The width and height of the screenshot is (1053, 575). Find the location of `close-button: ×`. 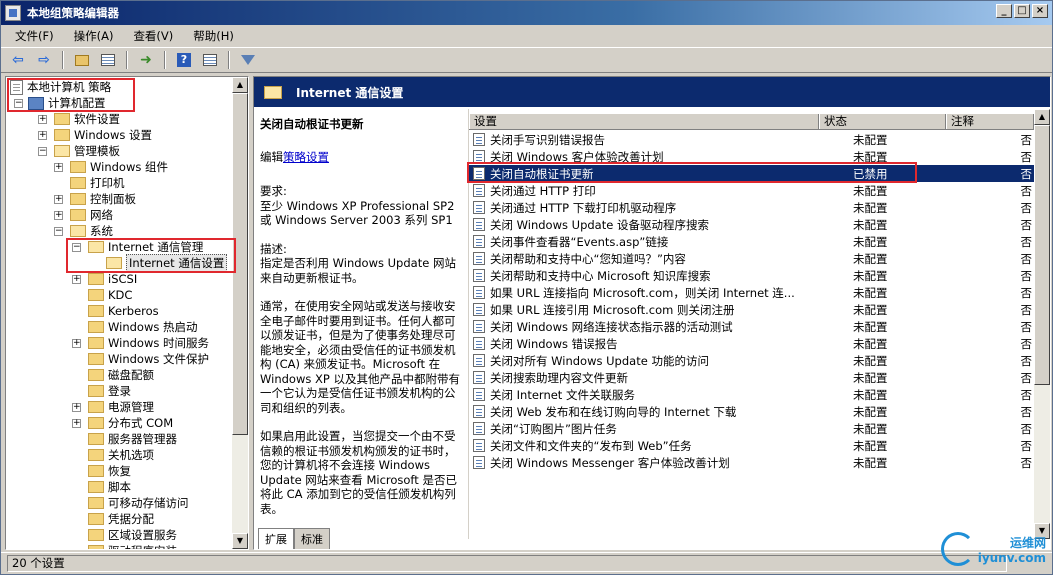

close-button: × is located at coordinates (1040, 11).